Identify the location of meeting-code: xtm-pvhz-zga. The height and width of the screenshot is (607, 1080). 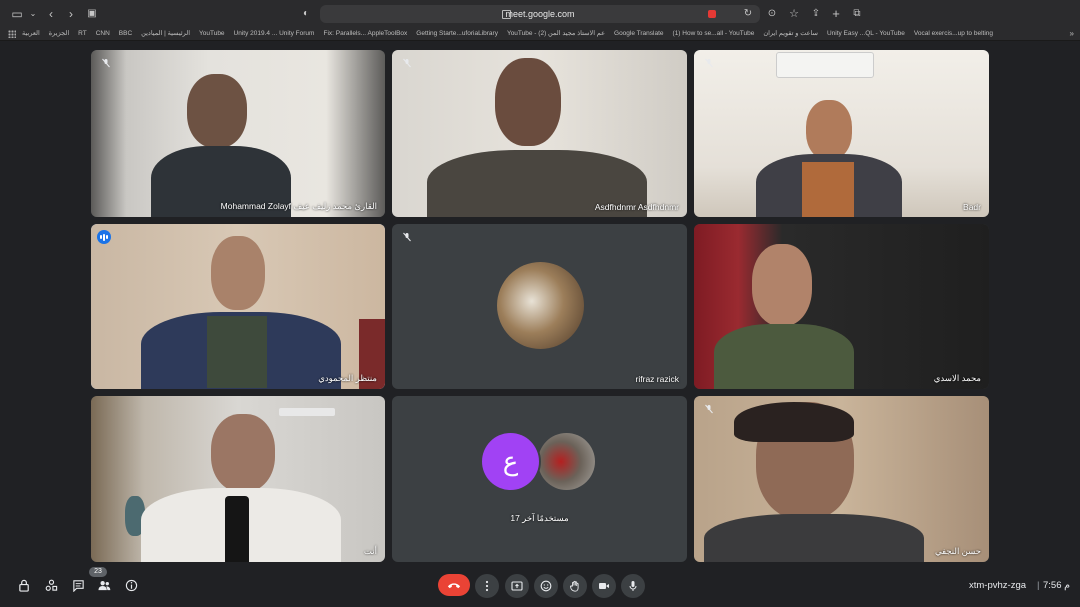
(998, 585).